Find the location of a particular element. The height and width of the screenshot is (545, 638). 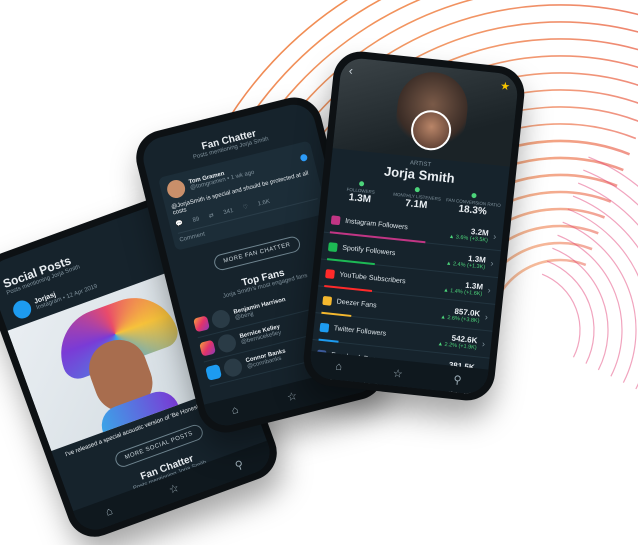

stat-label: YouTube Subscribers is located at coordinates (372, 277).